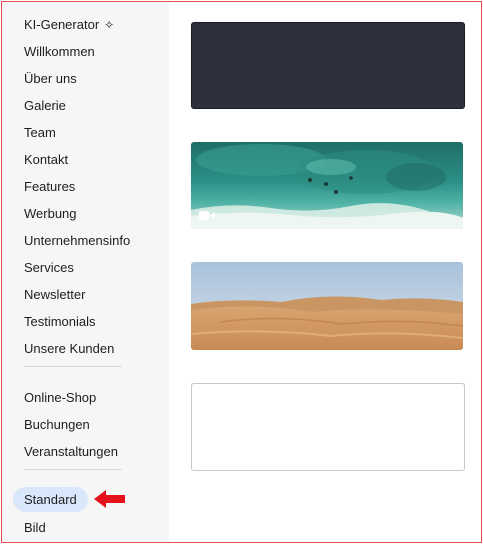 Image resolution: width=483 pixels, height=544 pixels. What do you see at coordinates (71, 451) in the screenshot?
I see `sidebar-item-veranstaltungen: Veranstaltungen` at bounding box center [71, 451].